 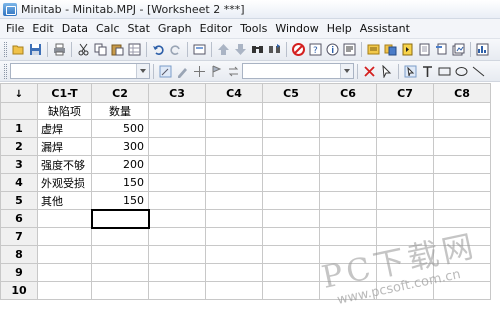 What do you see at coordinates (100, 49) in the screenshot?
I see `copy-icon` at bounding box center [100, 49].